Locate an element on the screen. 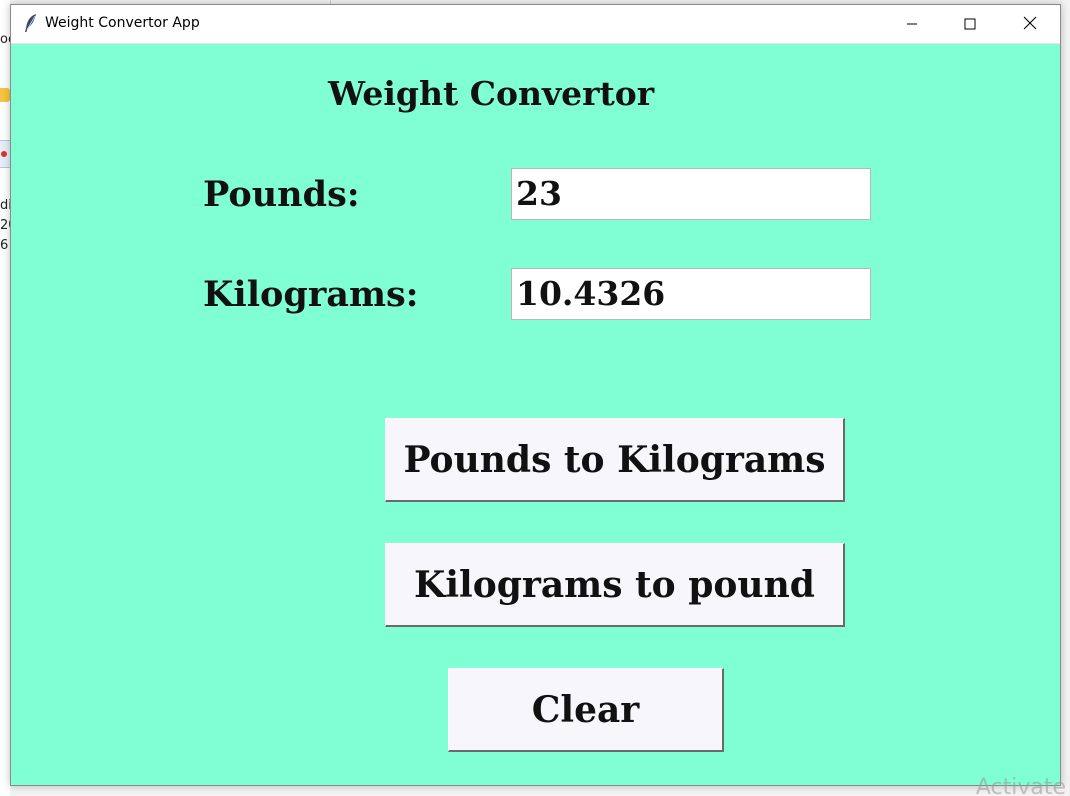  maximize-icon is located at coordinates (970, 24).